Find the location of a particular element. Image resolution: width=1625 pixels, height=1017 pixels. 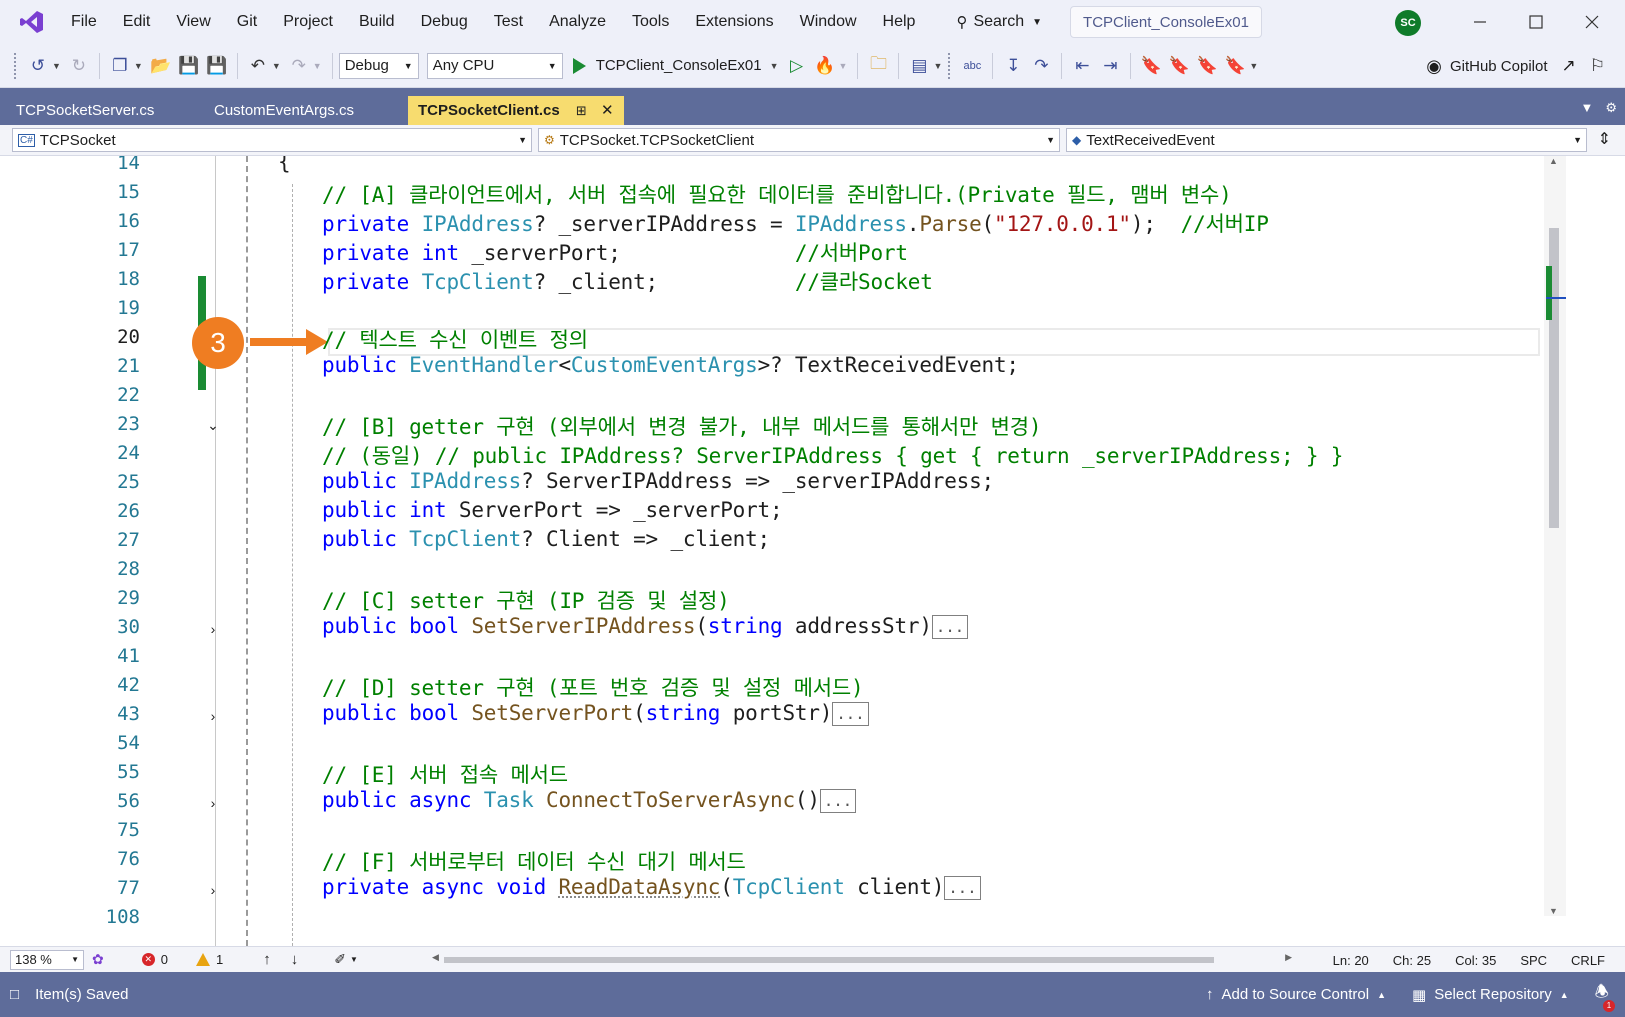

indent-icon: ⇥ is located at coordinates (1110, 66).